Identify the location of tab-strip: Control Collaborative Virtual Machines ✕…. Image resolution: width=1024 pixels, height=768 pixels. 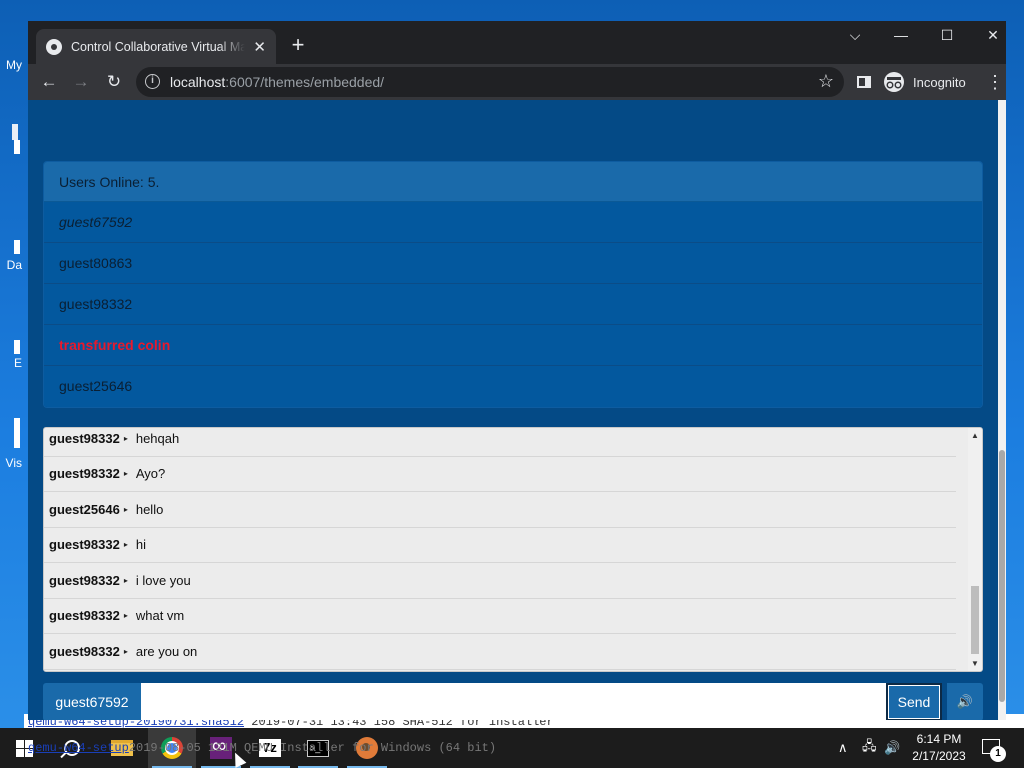
(517, 42).